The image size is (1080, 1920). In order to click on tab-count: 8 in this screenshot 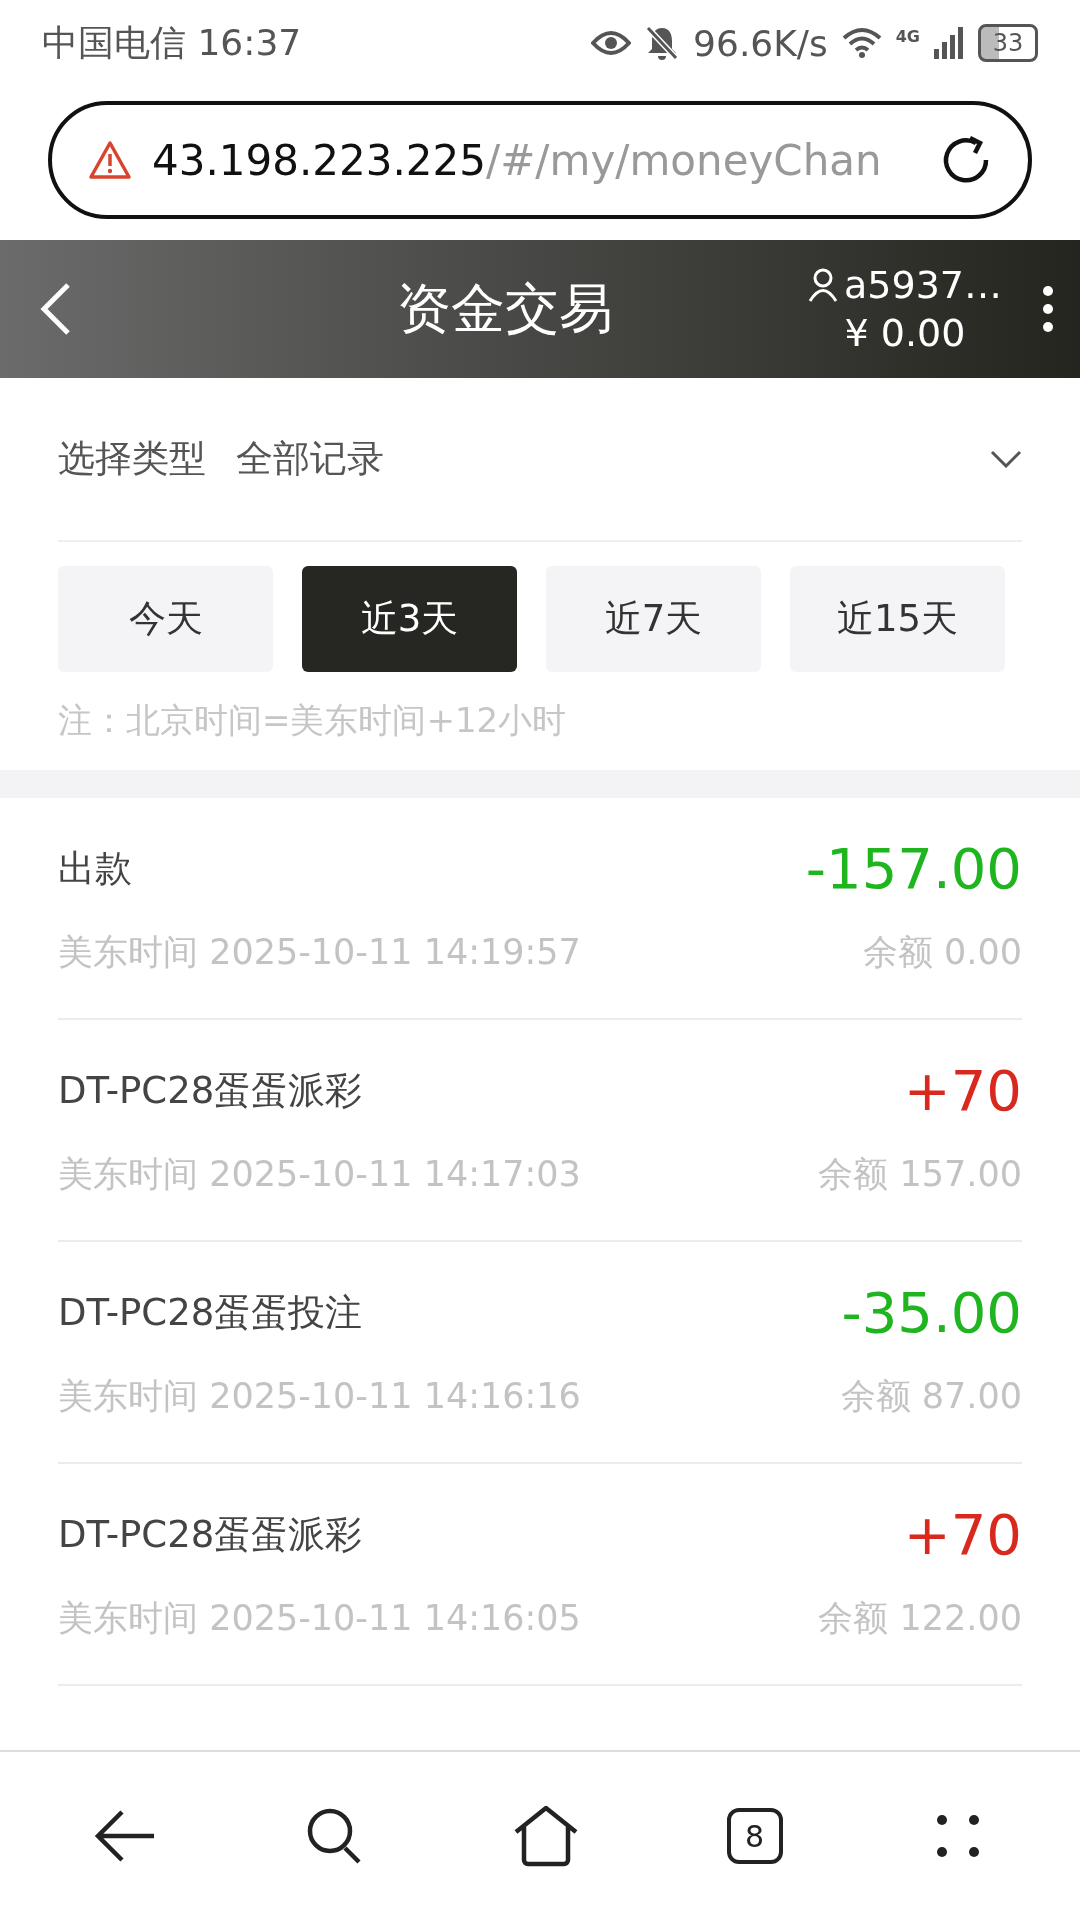, I will do `click(754, 1836)`.